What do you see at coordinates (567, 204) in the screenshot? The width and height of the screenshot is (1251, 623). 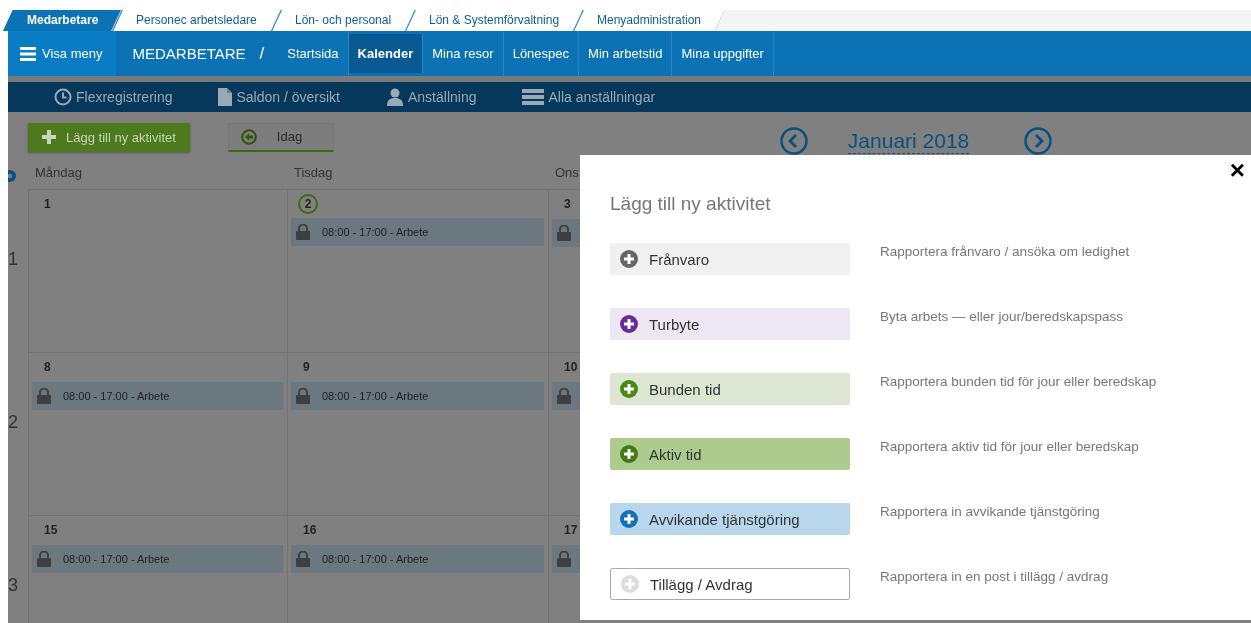 I see `date-number: 3` at bounding box center [567, 204].